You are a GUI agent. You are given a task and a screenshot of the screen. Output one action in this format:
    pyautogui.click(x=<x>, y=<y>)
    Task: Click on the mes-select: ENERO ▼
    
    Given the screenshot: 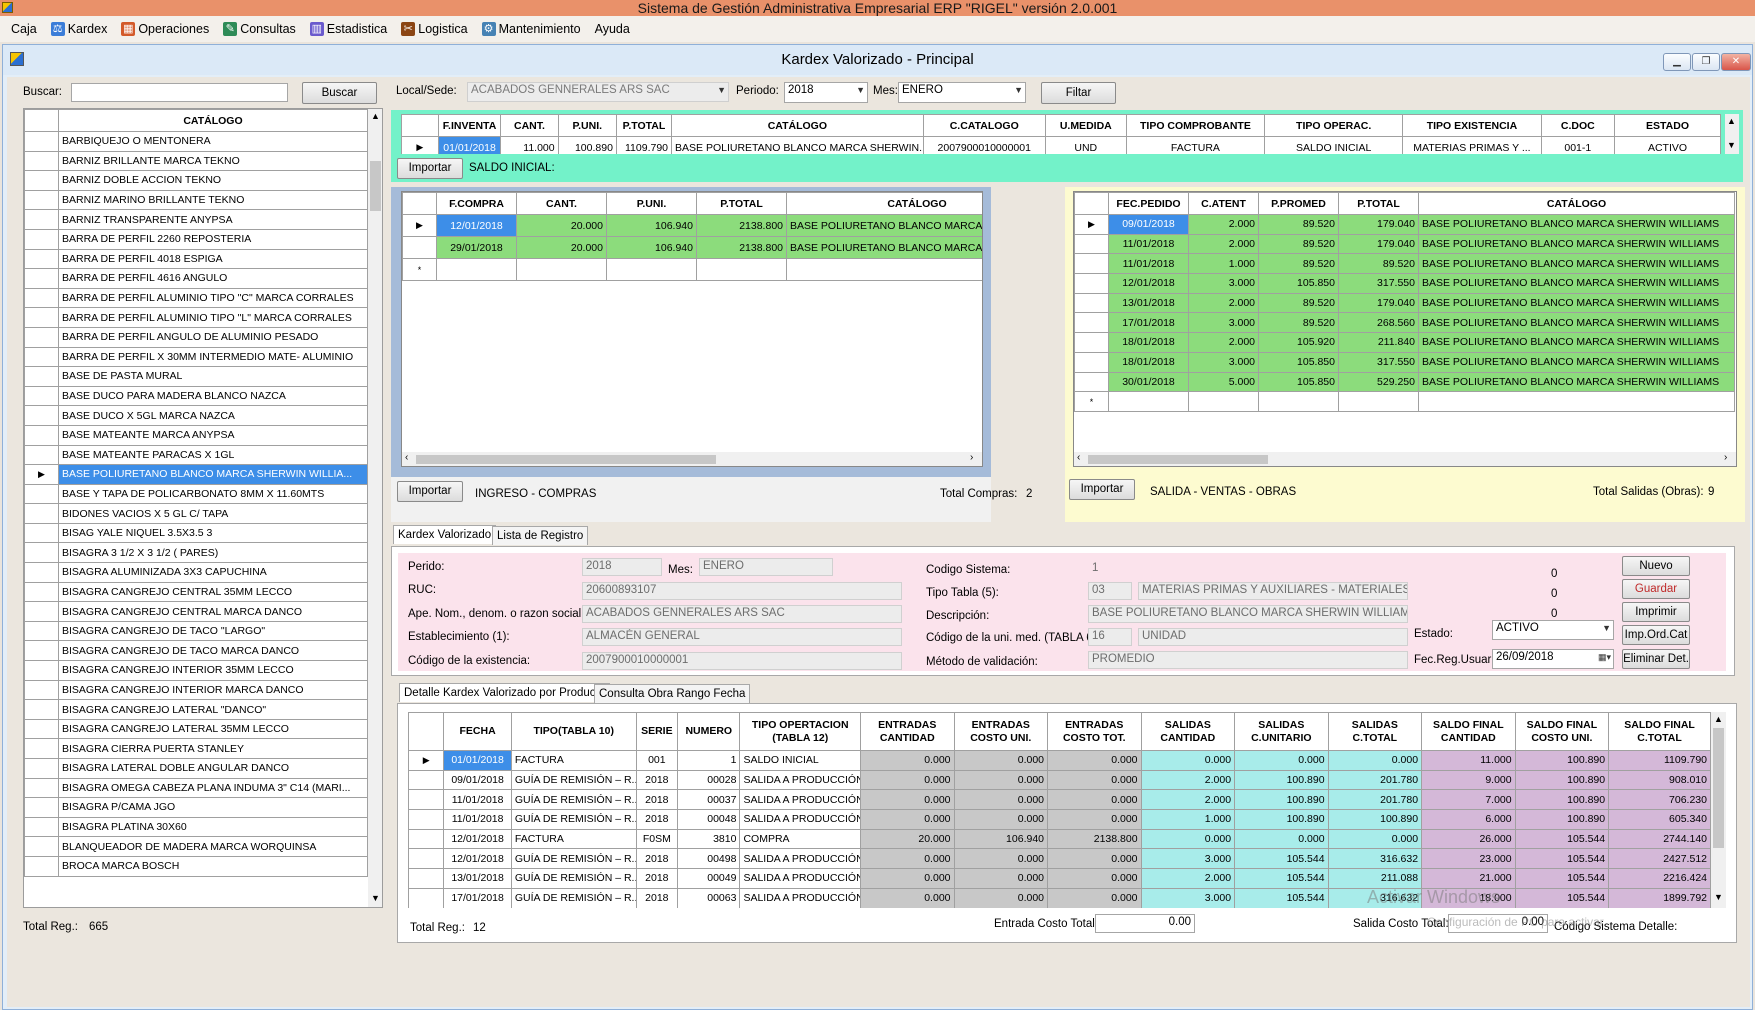 What is the action you would take?
    pyautogui.click(x=962, y=92)
    